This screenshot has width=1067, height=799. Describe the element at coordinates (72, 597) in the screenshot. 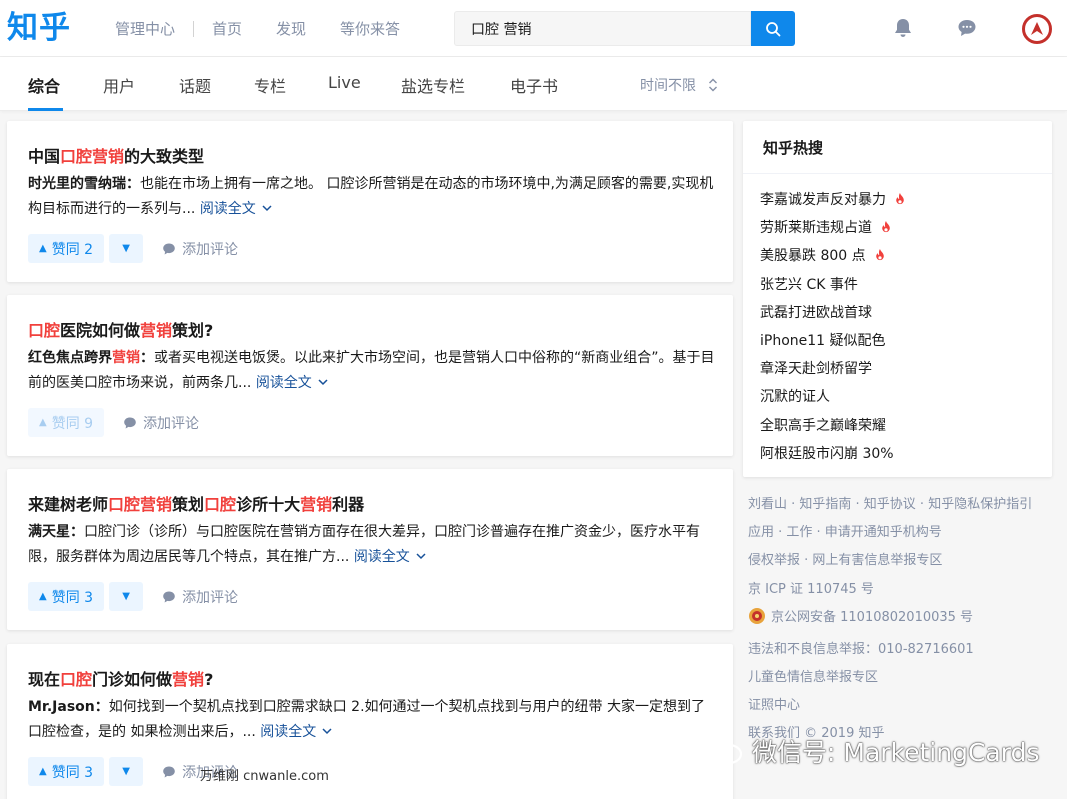

I see `upvote-label: 赞同 3` at that location.